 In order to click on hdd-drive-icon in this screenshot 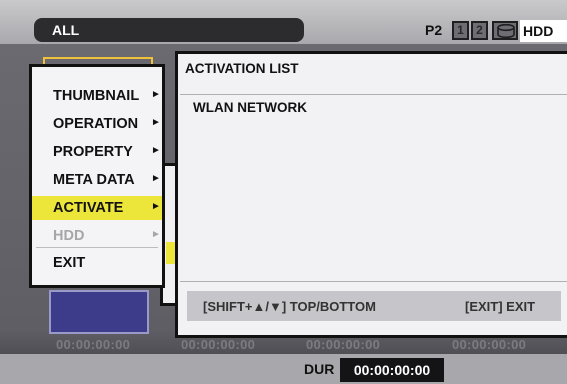, I will do `click(505, 30)`.